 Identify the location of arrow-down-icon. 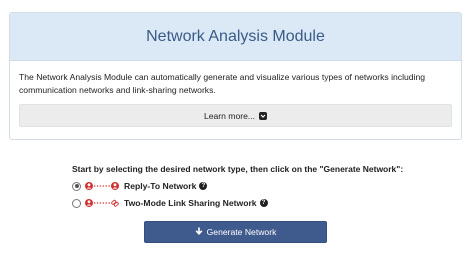
(199, 232).